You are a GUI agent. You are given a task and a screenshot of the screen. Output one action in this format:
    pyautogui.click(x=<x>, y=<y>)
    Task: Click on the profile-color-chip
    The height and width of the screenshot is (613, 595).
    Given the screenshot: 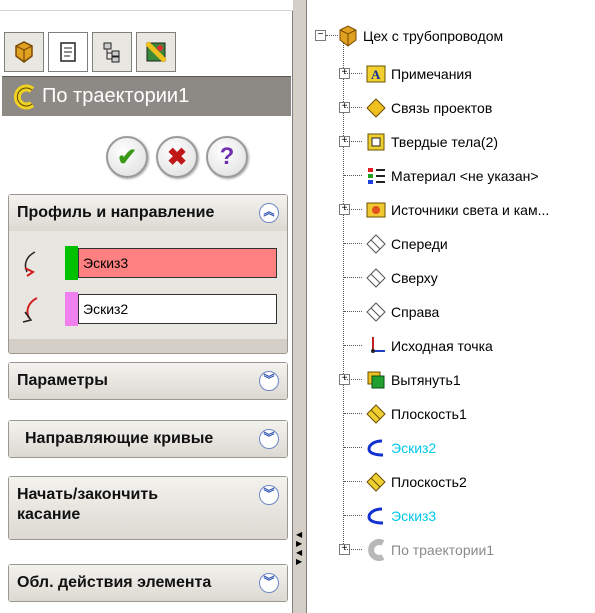 What is the action you would take?
    pyautogui.click(x=71, y=263)
    